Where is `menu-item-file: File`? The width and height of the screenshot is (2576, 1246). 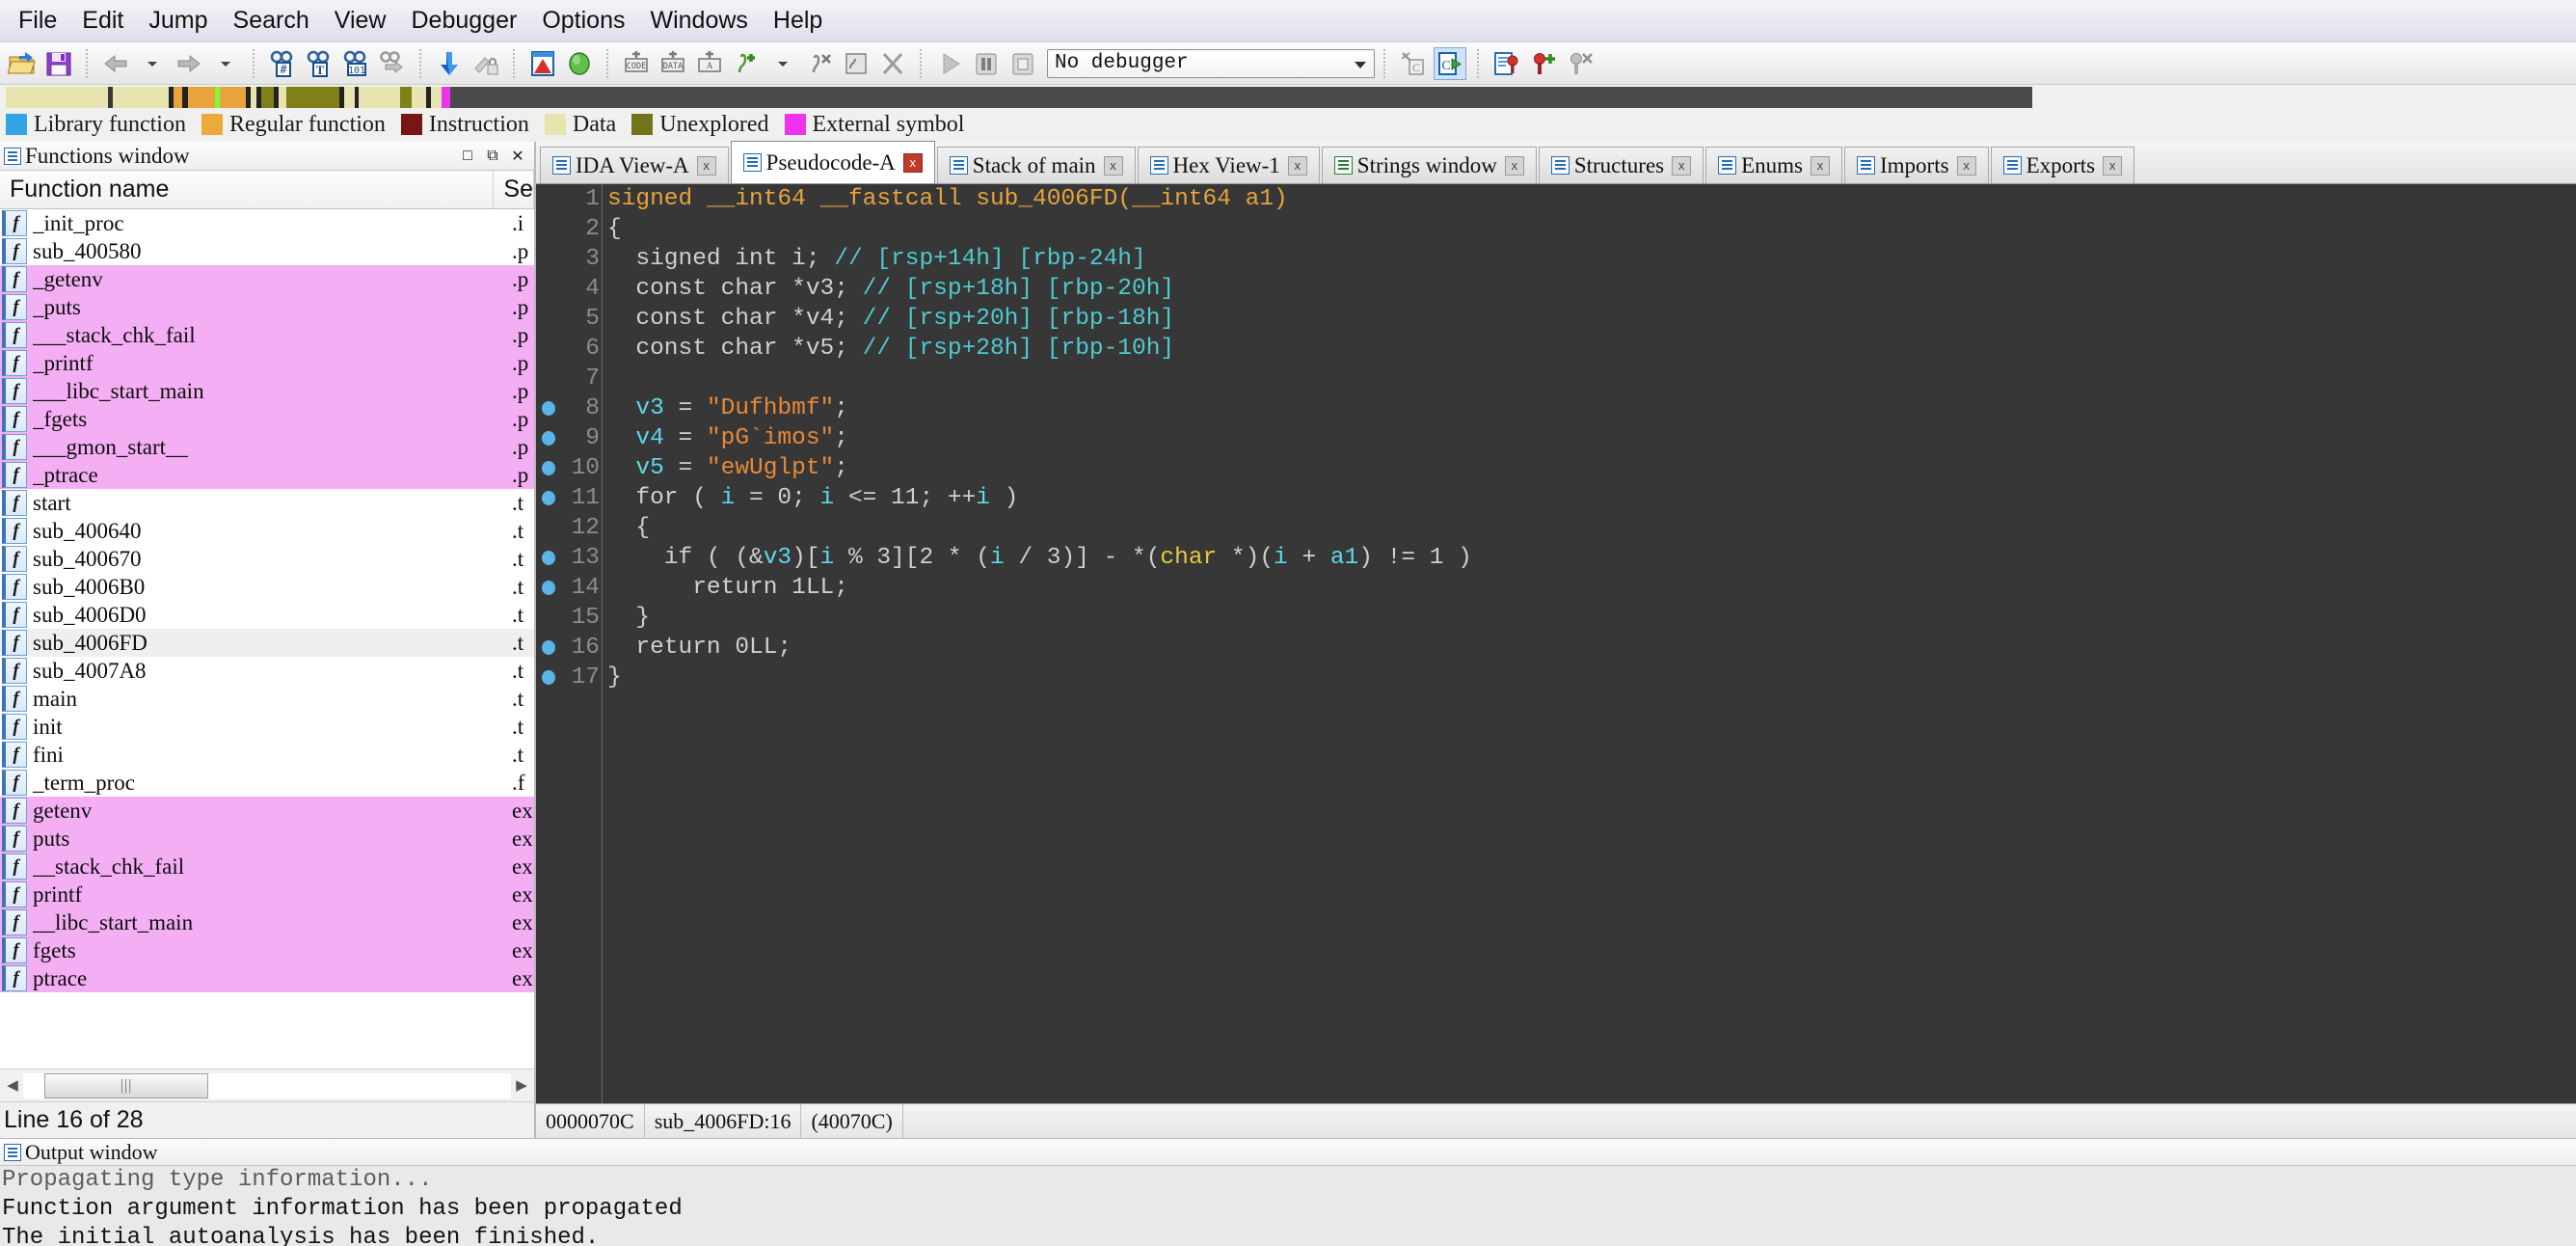 menu-item-file: File is located at coordinates (37, 21).